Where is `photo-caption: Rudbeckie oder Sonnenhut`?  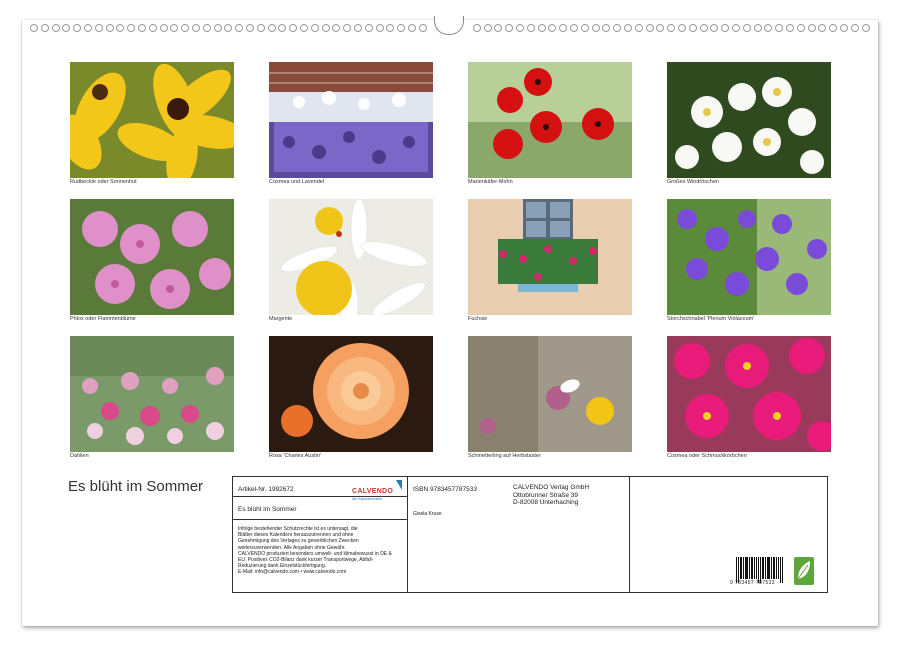 photo-caption: Rudbeckie oder Sonnenhut is located at coordinates (103, 182).